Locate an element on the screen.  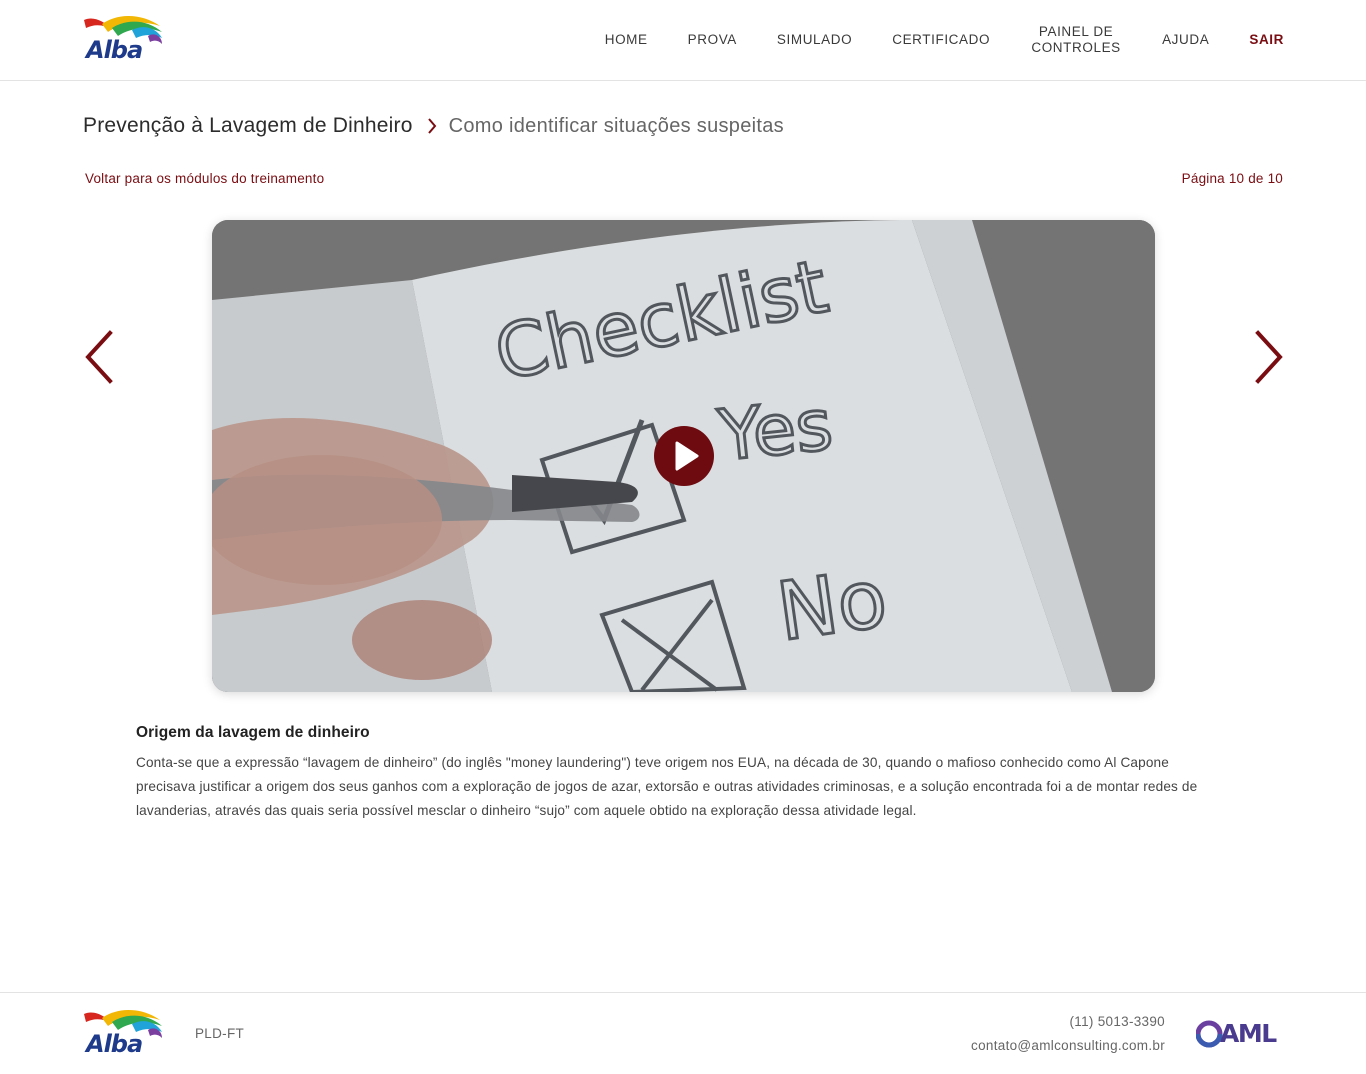
logo-text: Alba is located at coordinates (114, 50).